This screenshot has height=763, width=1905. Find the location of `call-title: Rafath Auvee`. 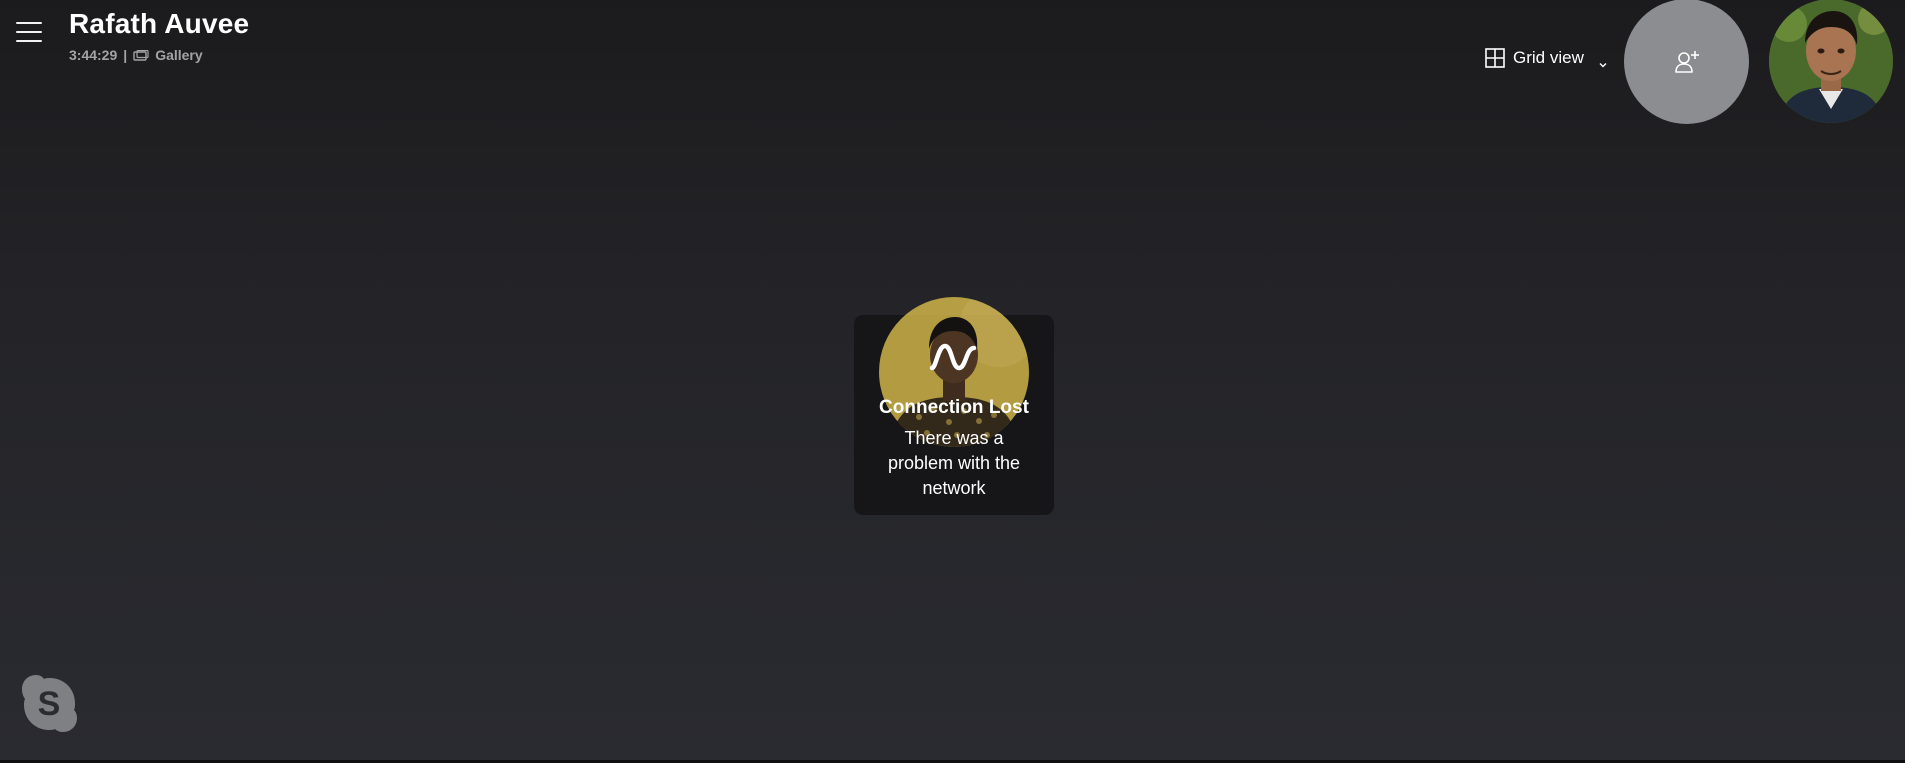

call-title: Rafath Auvee is located at coordinates (159, 23).